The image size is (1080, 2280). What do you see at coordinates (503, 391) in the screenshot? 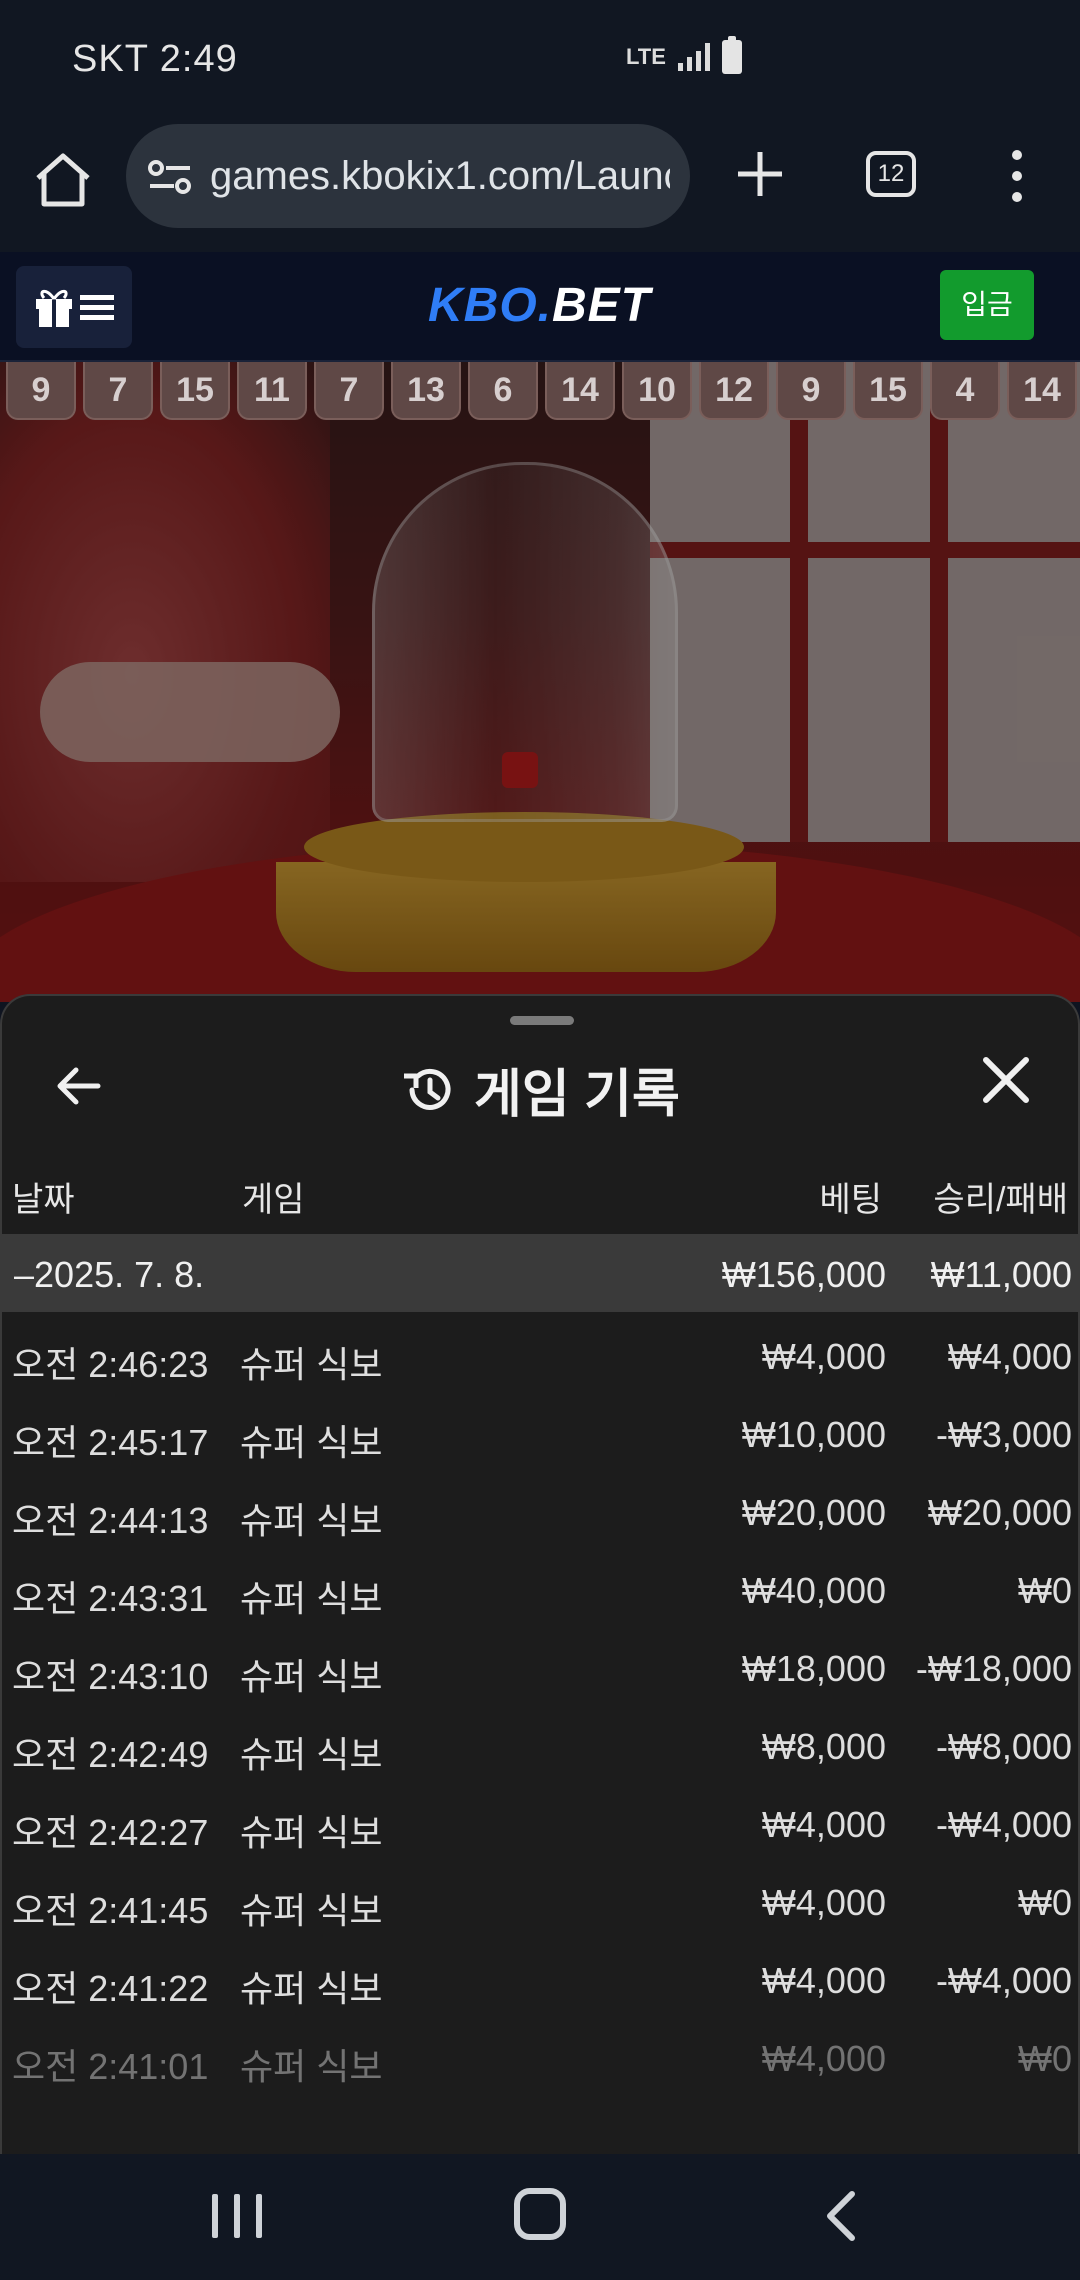
I see `history-result: 6` at bounding box center [503, 391].